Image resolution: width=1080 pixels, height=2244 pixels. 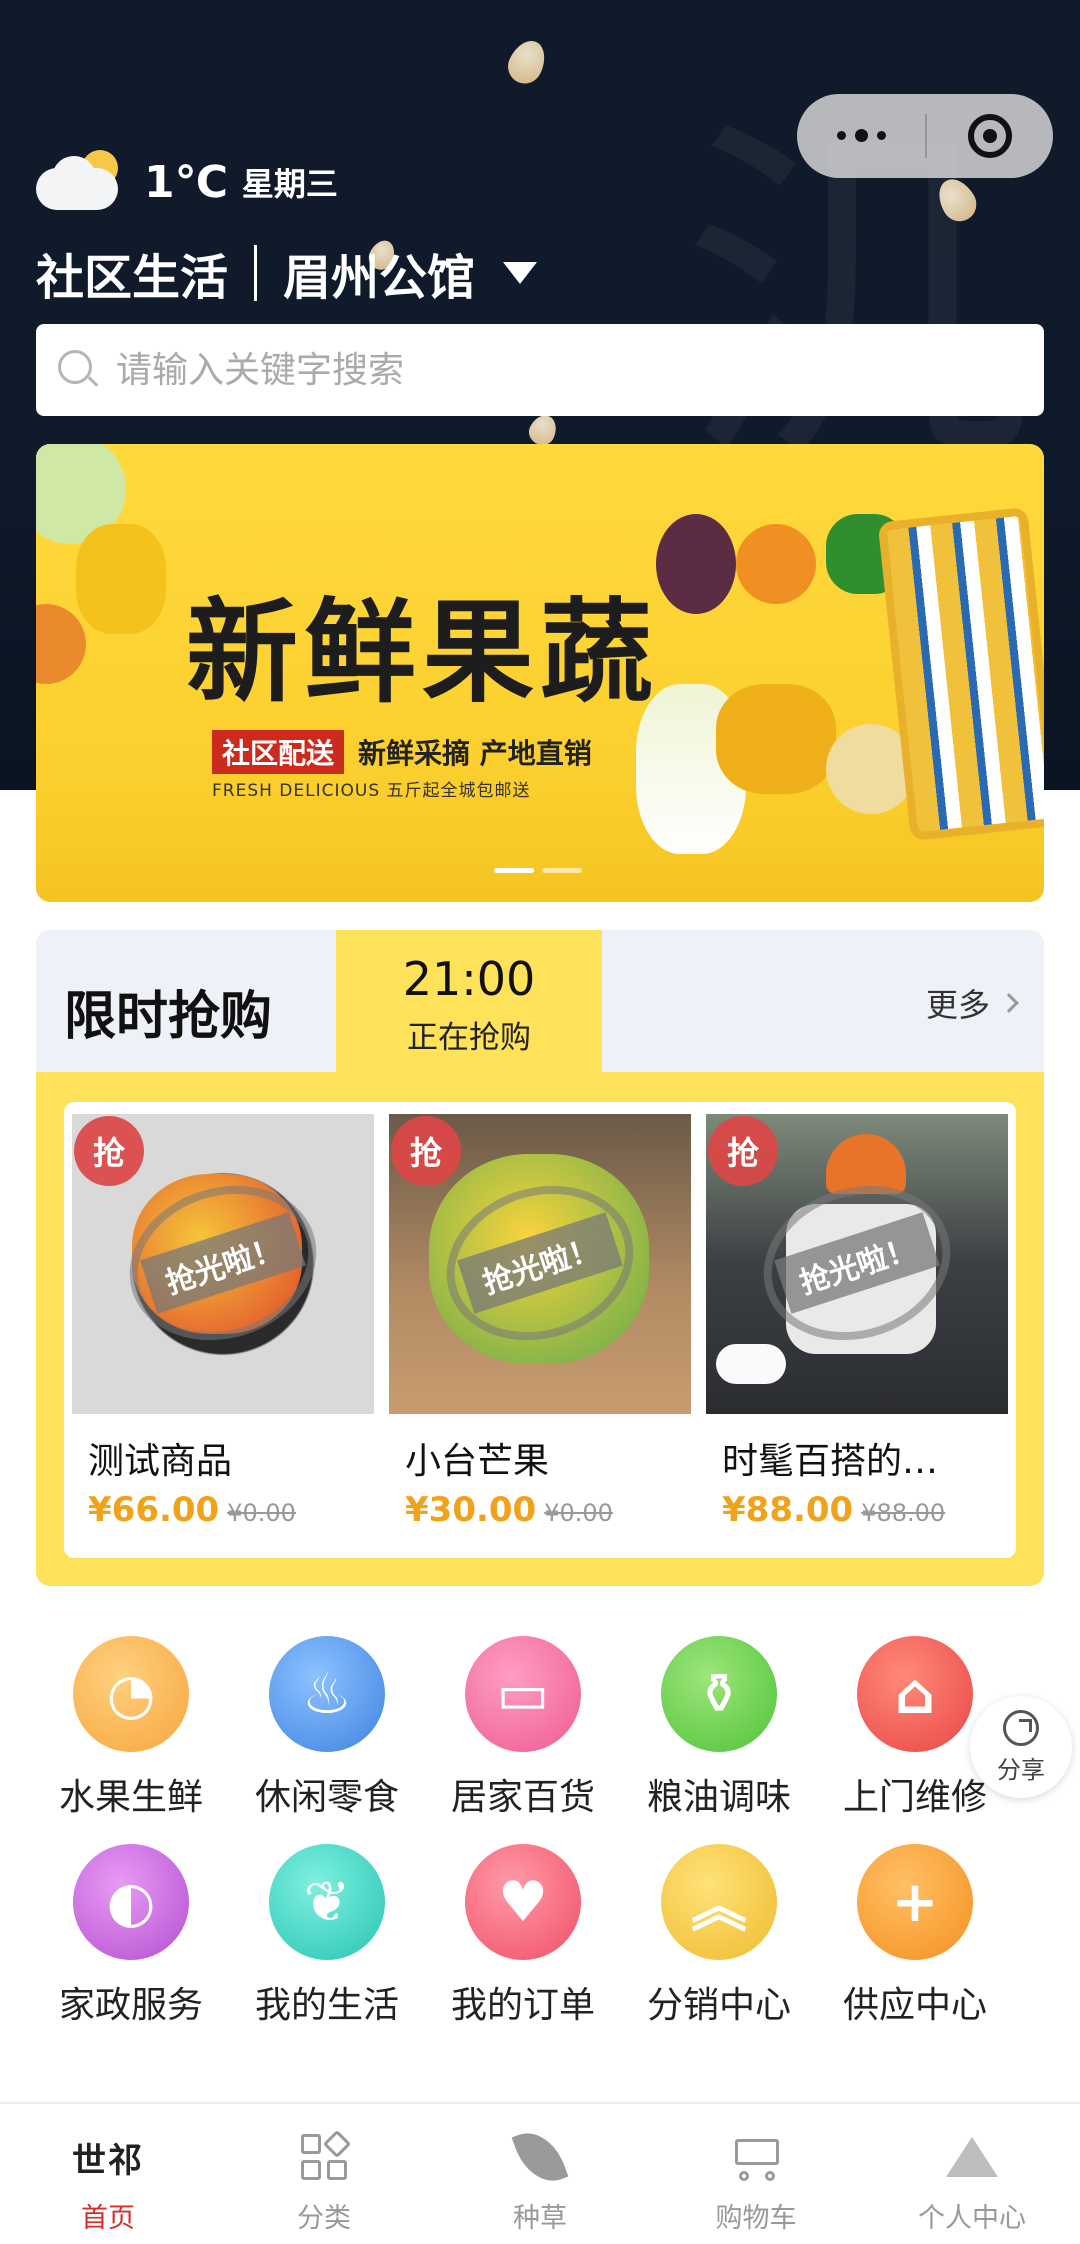 What do you see at coordinates (548, 1510) in the screenshot?
I see `product-prices: ¥30.00 ¥0.00` at bounding box center [548, 1510].